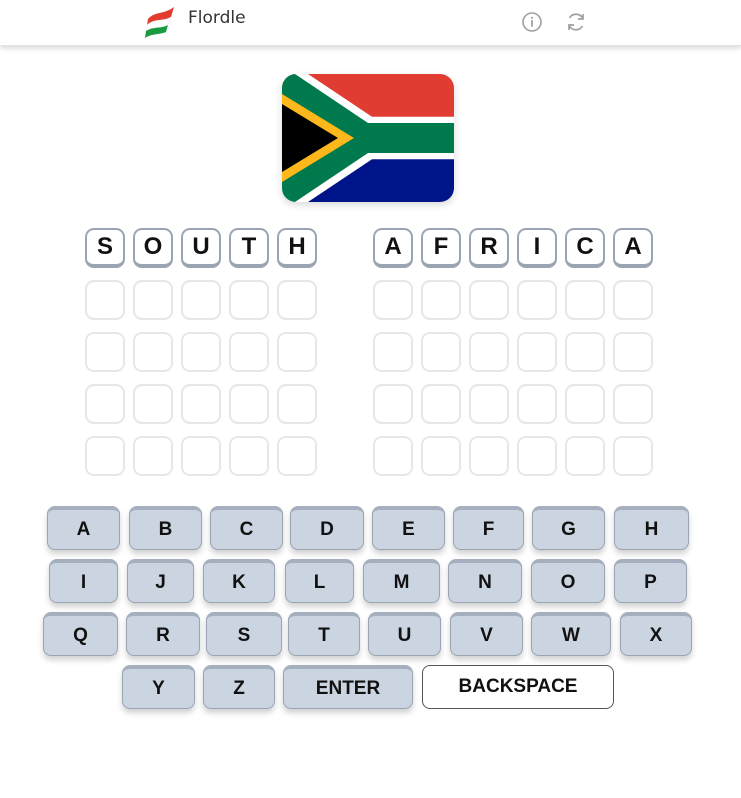 Image resolution: width=741 pixels, height=798 pixels. Describe the element at coordinates (163, 634) in the screenshot. I see `key-r: R` at that location.